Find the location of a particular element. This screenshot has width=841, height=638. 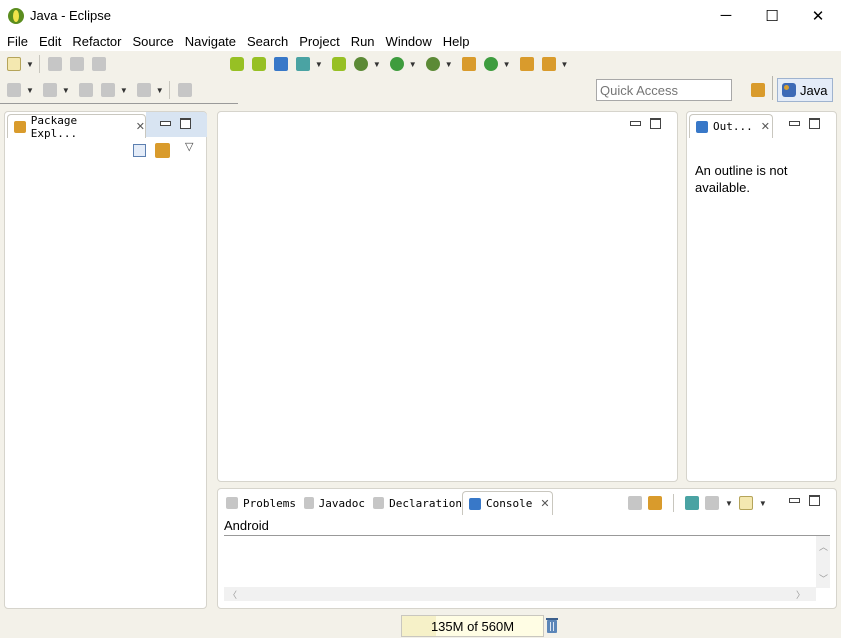

search-dropdown-icon: ▼ is located at coordinates (565, 64).